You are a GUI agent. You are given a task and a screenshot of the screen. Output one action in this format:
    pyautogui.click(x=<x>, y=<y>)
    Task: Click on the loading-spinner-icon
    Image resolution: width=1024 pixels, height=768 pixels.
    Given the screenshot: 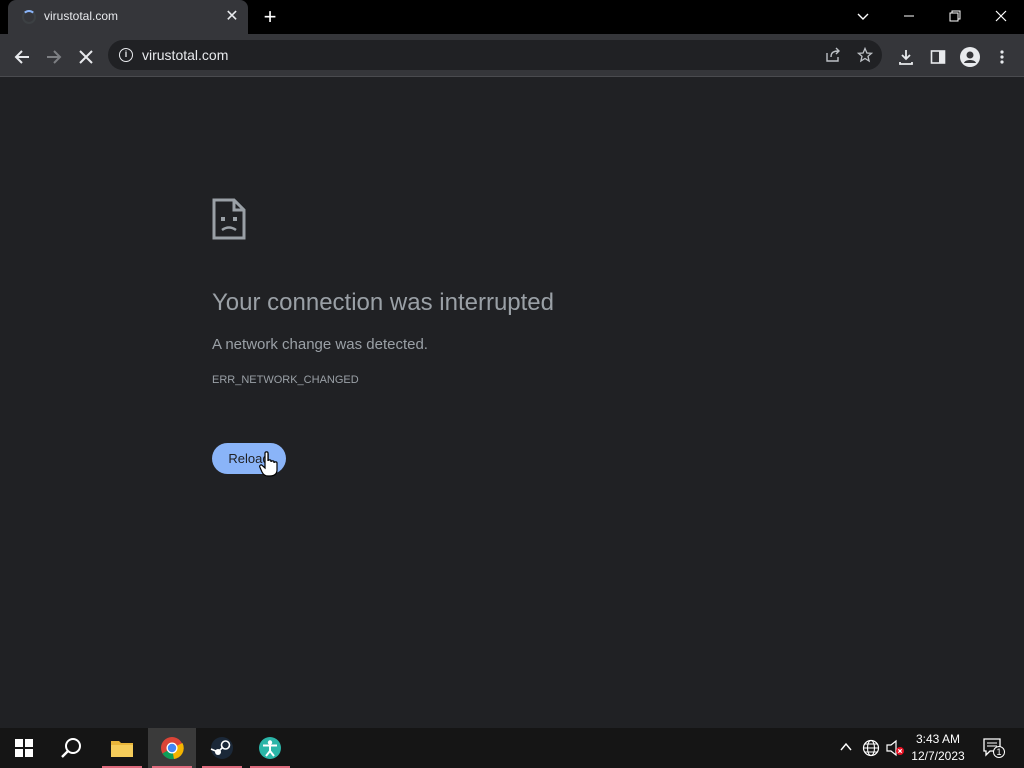 What is the action you would take?
    pyautogui.click(x=29, y=17)
    